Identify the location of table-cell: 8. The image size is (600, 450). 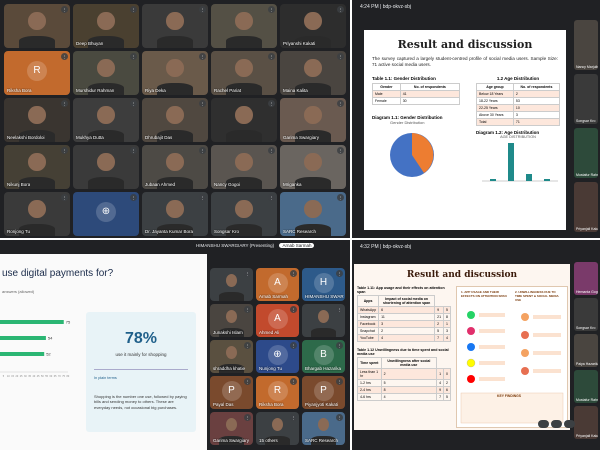
(447, 317).